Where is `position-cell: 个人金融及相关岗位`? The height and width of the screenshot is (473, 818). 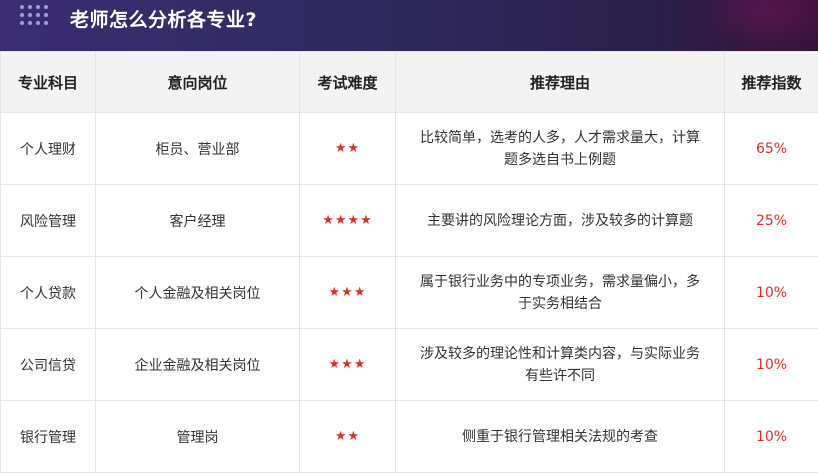
position-cell: 个人金融及相关岗位 is located at coordinates (198, 293).